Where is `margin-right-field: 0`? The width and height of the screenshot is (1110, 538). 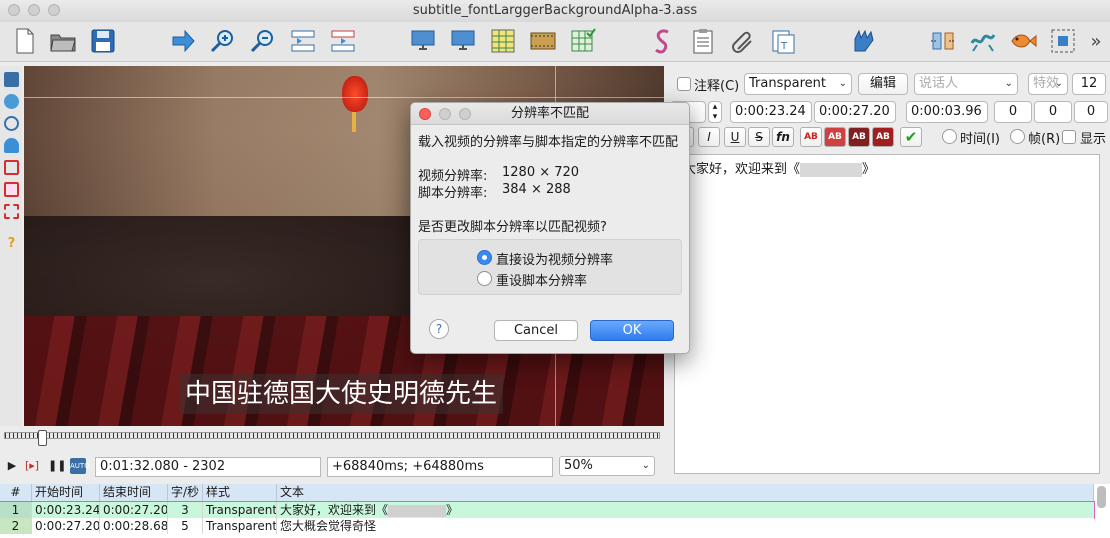
margin-right-field: 0 is located at coordinates (1053, 112).